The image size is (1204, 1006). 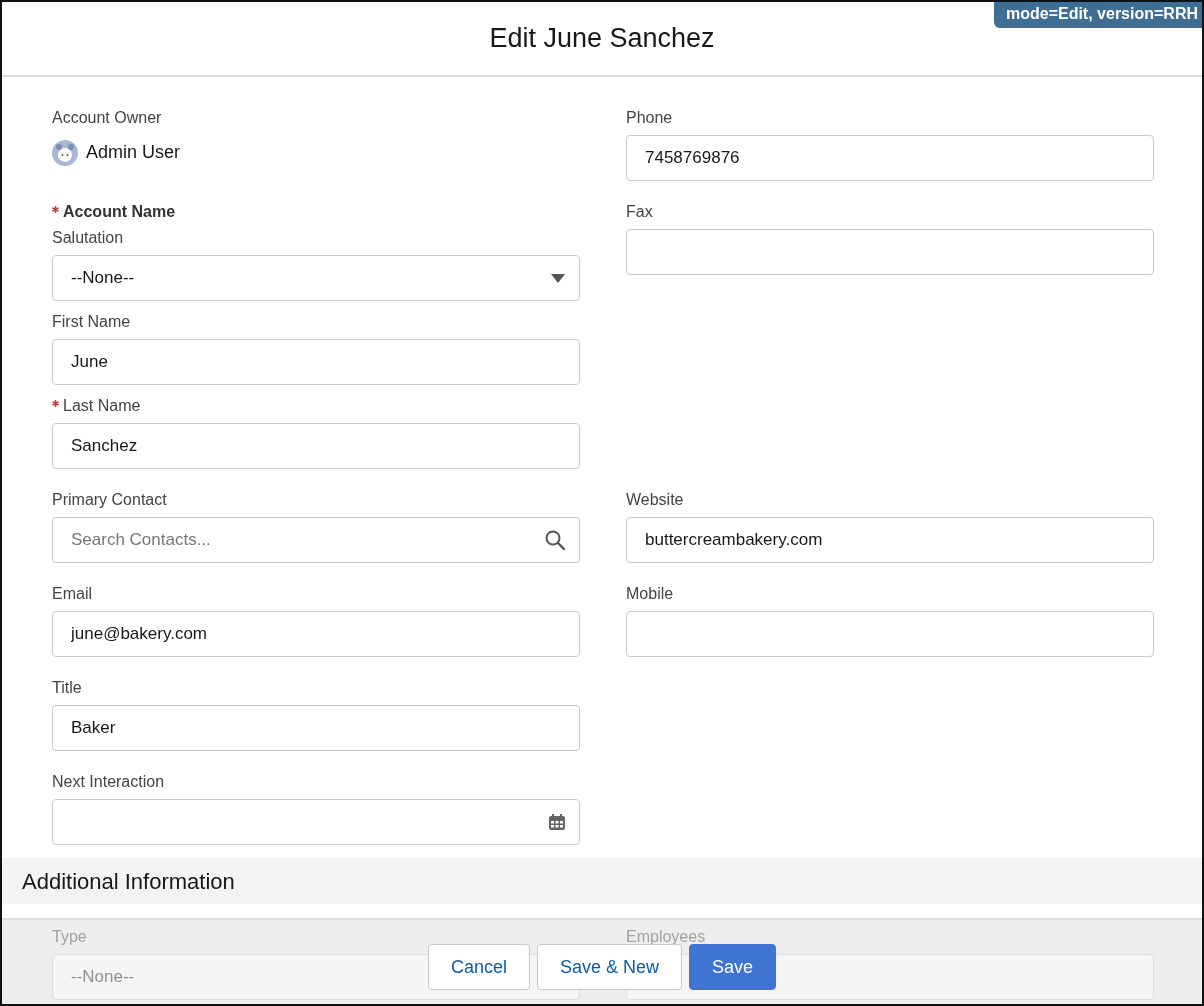 I want to click on section-header: Additional Information, so click(x=602, y=881).